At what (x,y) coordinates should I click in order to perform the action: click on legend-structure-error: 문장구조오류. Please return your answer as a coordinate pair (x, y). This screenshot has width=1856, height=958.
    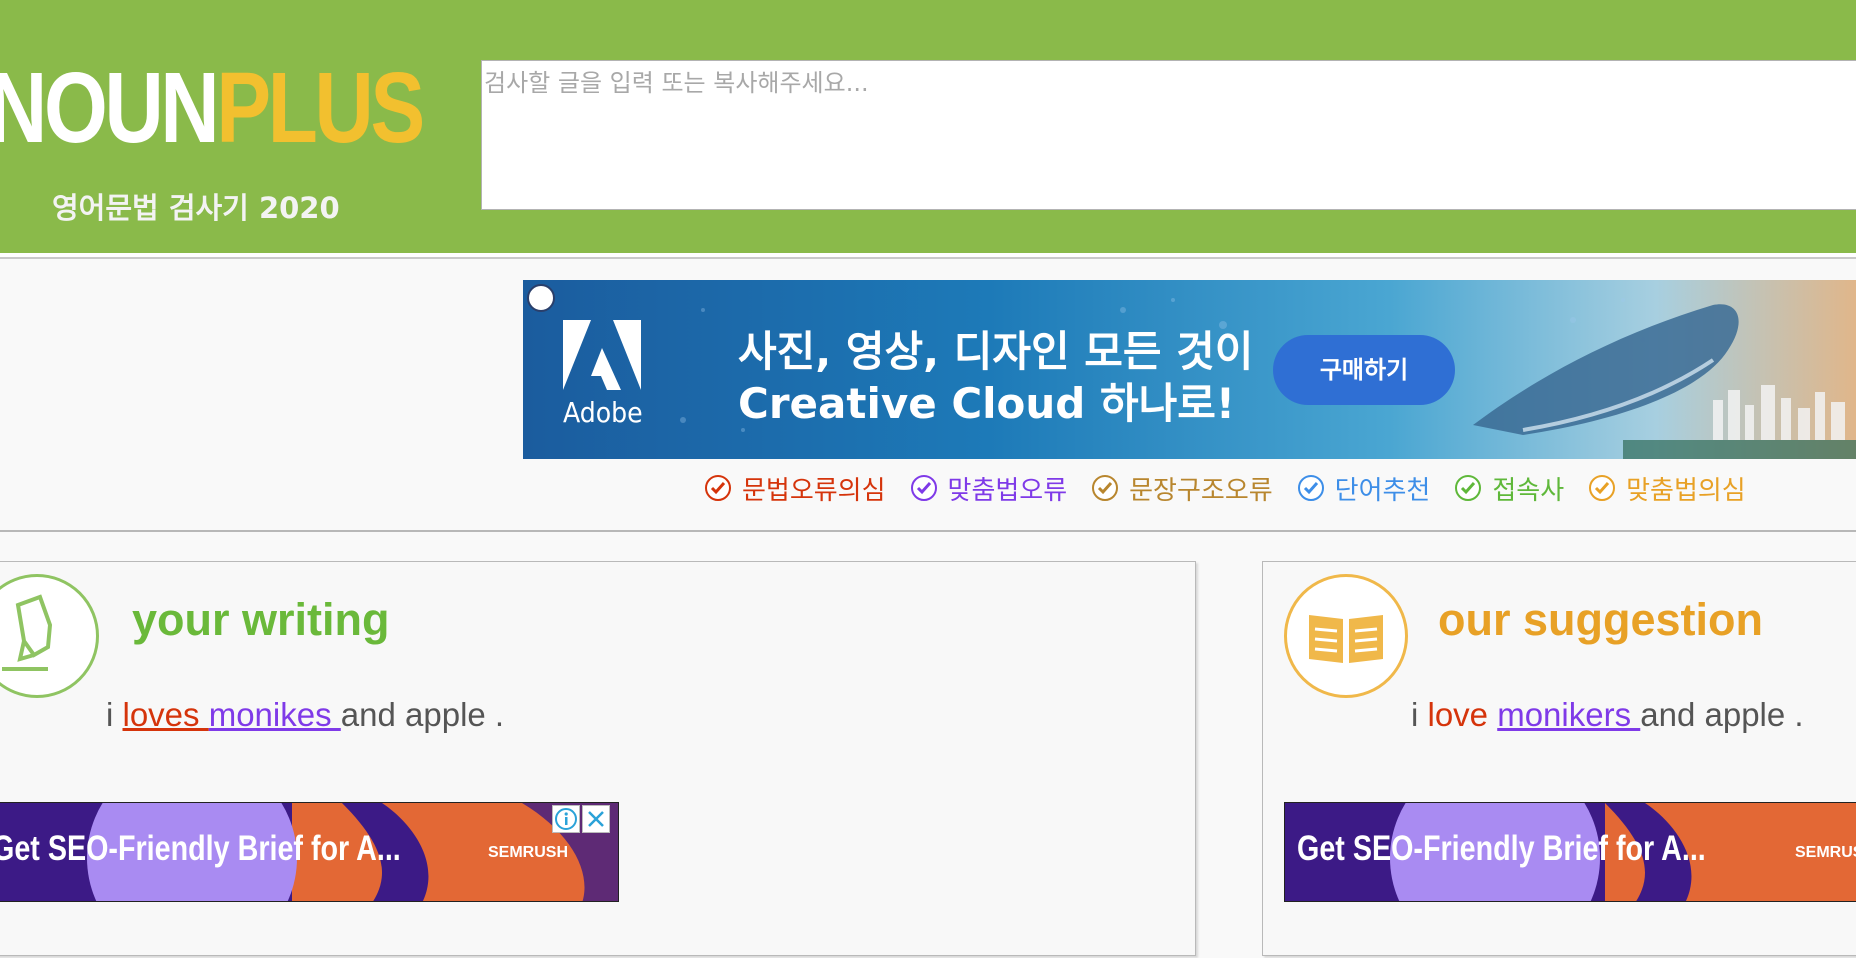
    Looking at the image, I should click on (1182, 488).